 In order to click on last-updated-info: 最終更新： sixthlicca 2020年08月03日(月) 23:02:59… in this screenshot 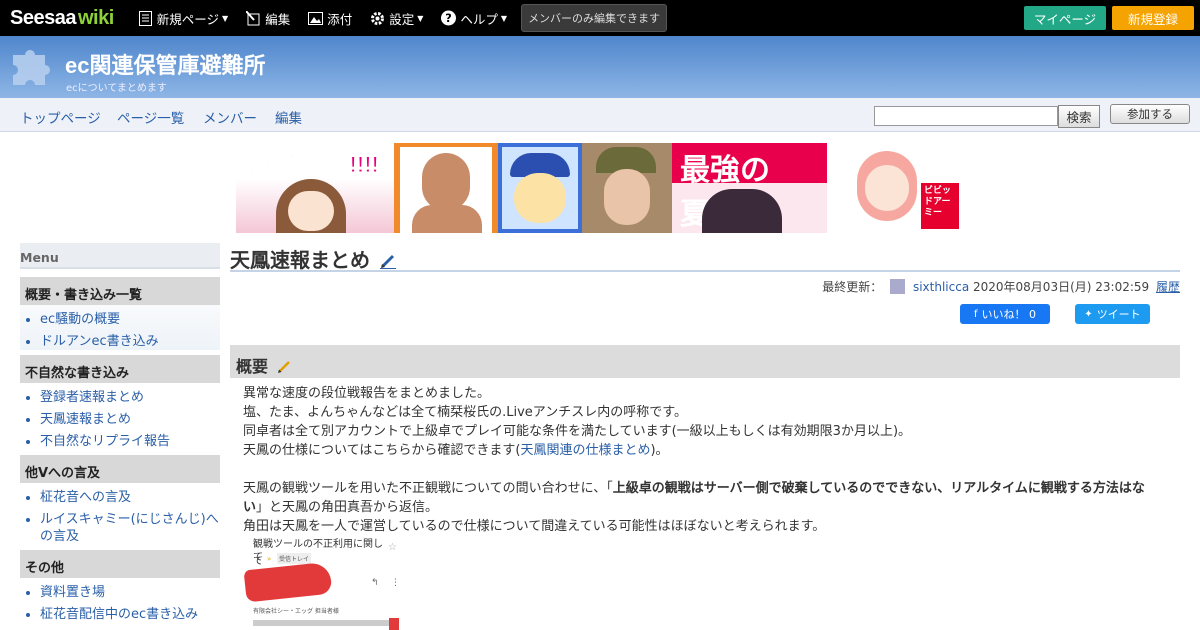, I will do `click(940, 286)`.